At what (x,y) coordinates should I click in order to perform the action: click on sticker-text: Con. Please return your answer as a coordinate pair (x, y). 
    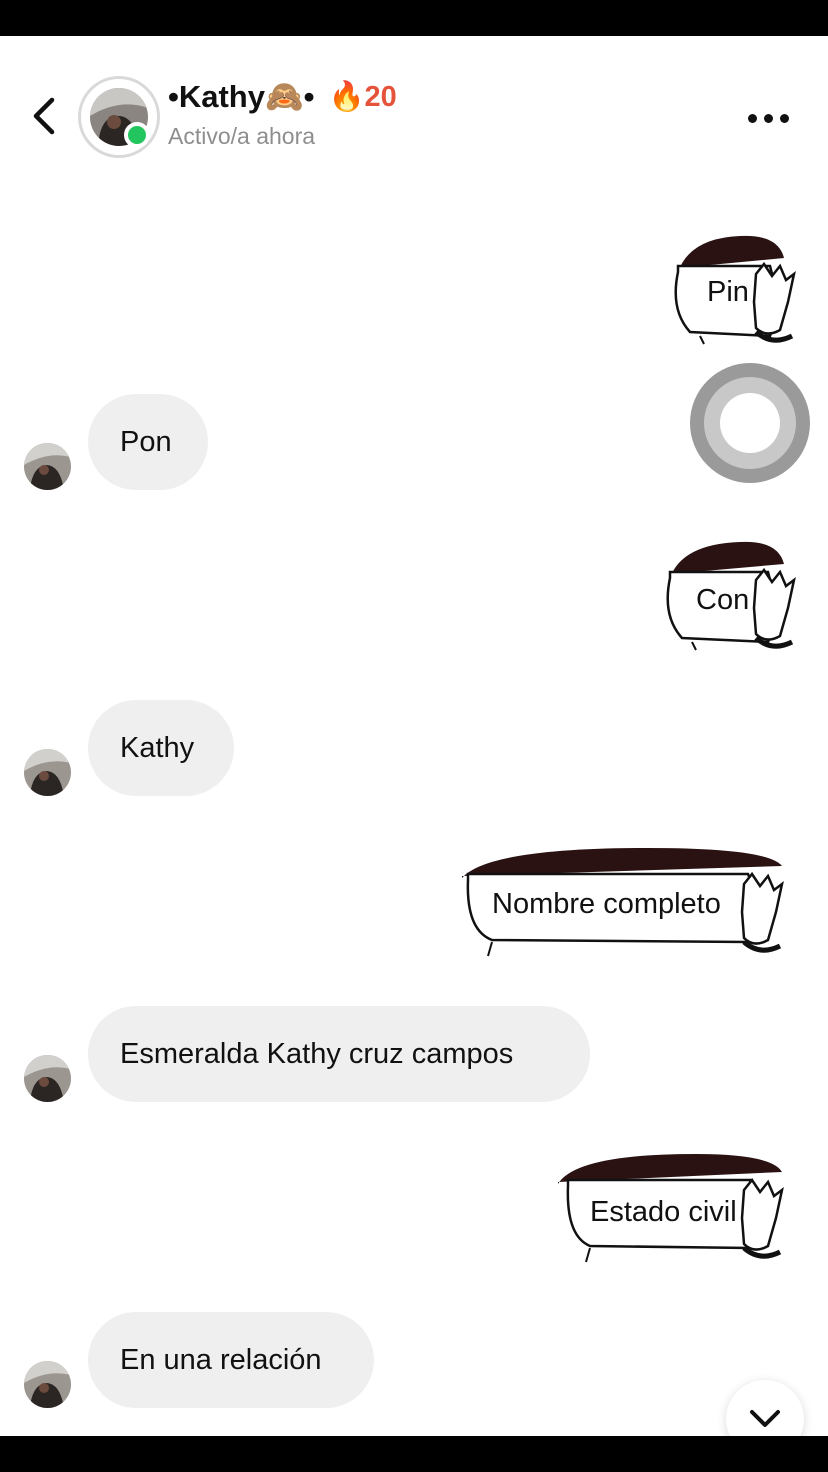
    Looking at the image, I should click on (723, 600).